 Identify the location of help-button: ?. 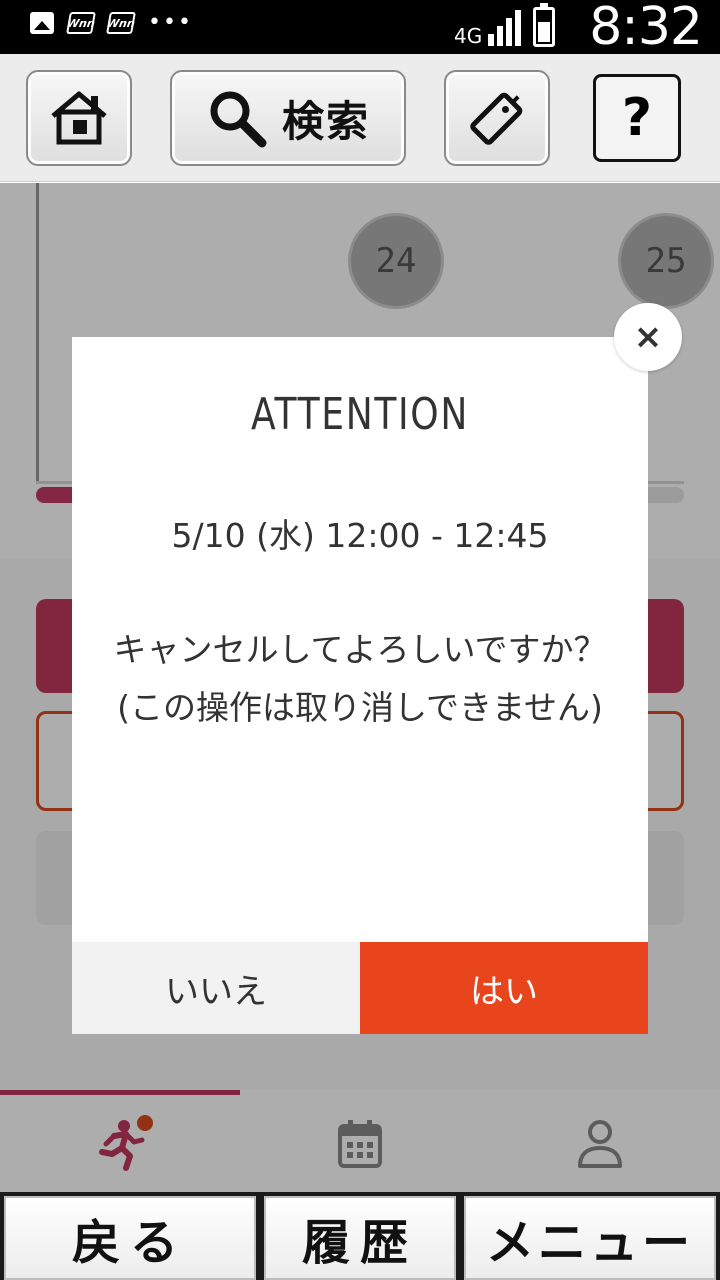
(637, 118).